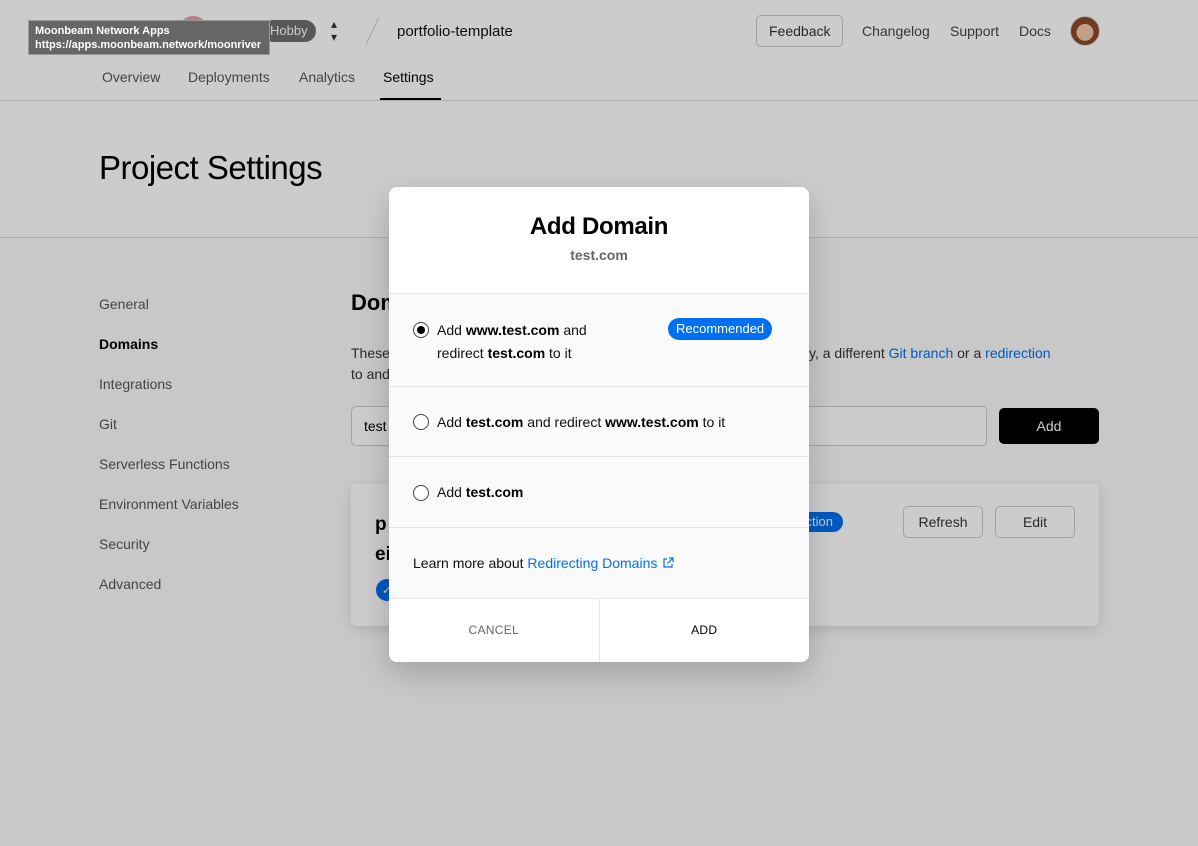 The image size is (1198, 846). Describe the element at coordinates (148, 45) in the screenshot. I see `tooltip-url: https://apps.moonbeam.network/moonriver` at that location.